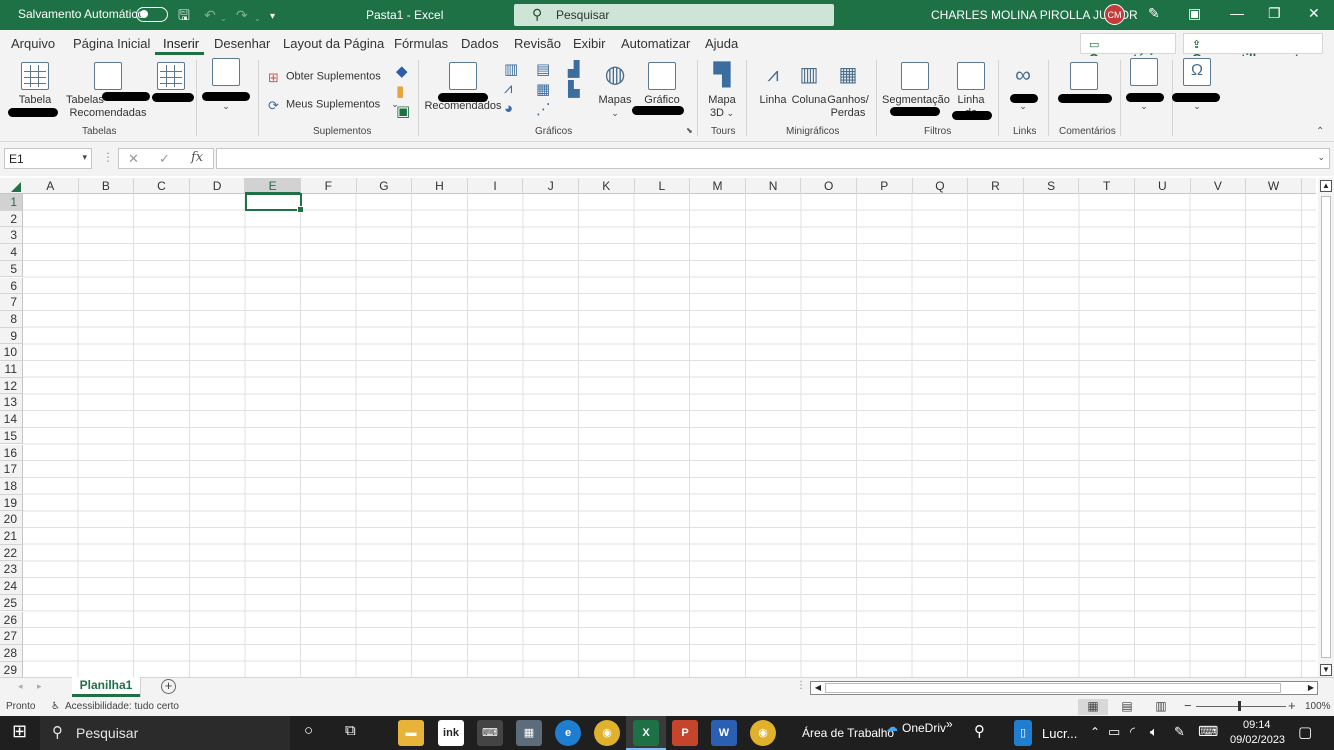  What do you see at coordinates (210, 15) in the screenshot?
I see `undo-icon: ↶` at bounding box center [210, 15].